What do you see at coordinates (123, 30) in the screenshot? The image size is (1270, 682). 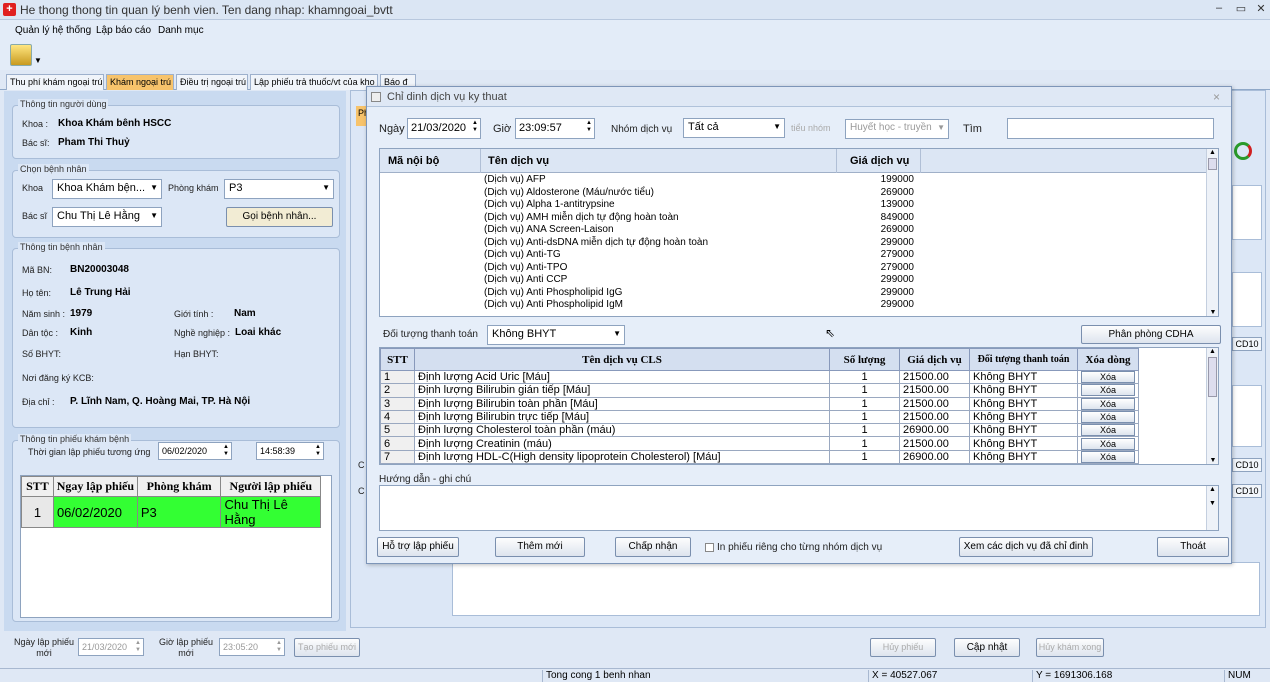 I see `menu-bao-cao: Lập báo cáo` at bounding box center [123, 30].